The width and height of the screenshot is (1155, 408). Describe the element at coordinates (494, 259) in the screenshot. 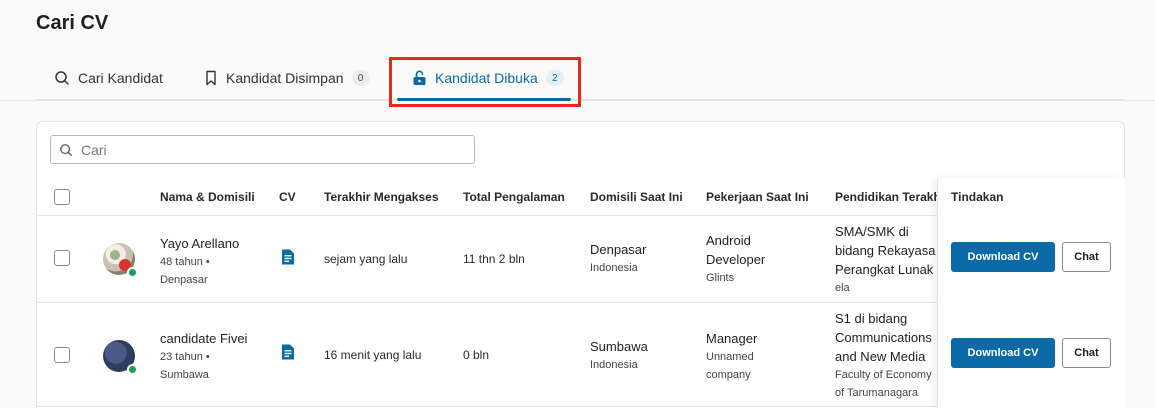

I see `experience-cell: 11 thn 2 bln` at that location.